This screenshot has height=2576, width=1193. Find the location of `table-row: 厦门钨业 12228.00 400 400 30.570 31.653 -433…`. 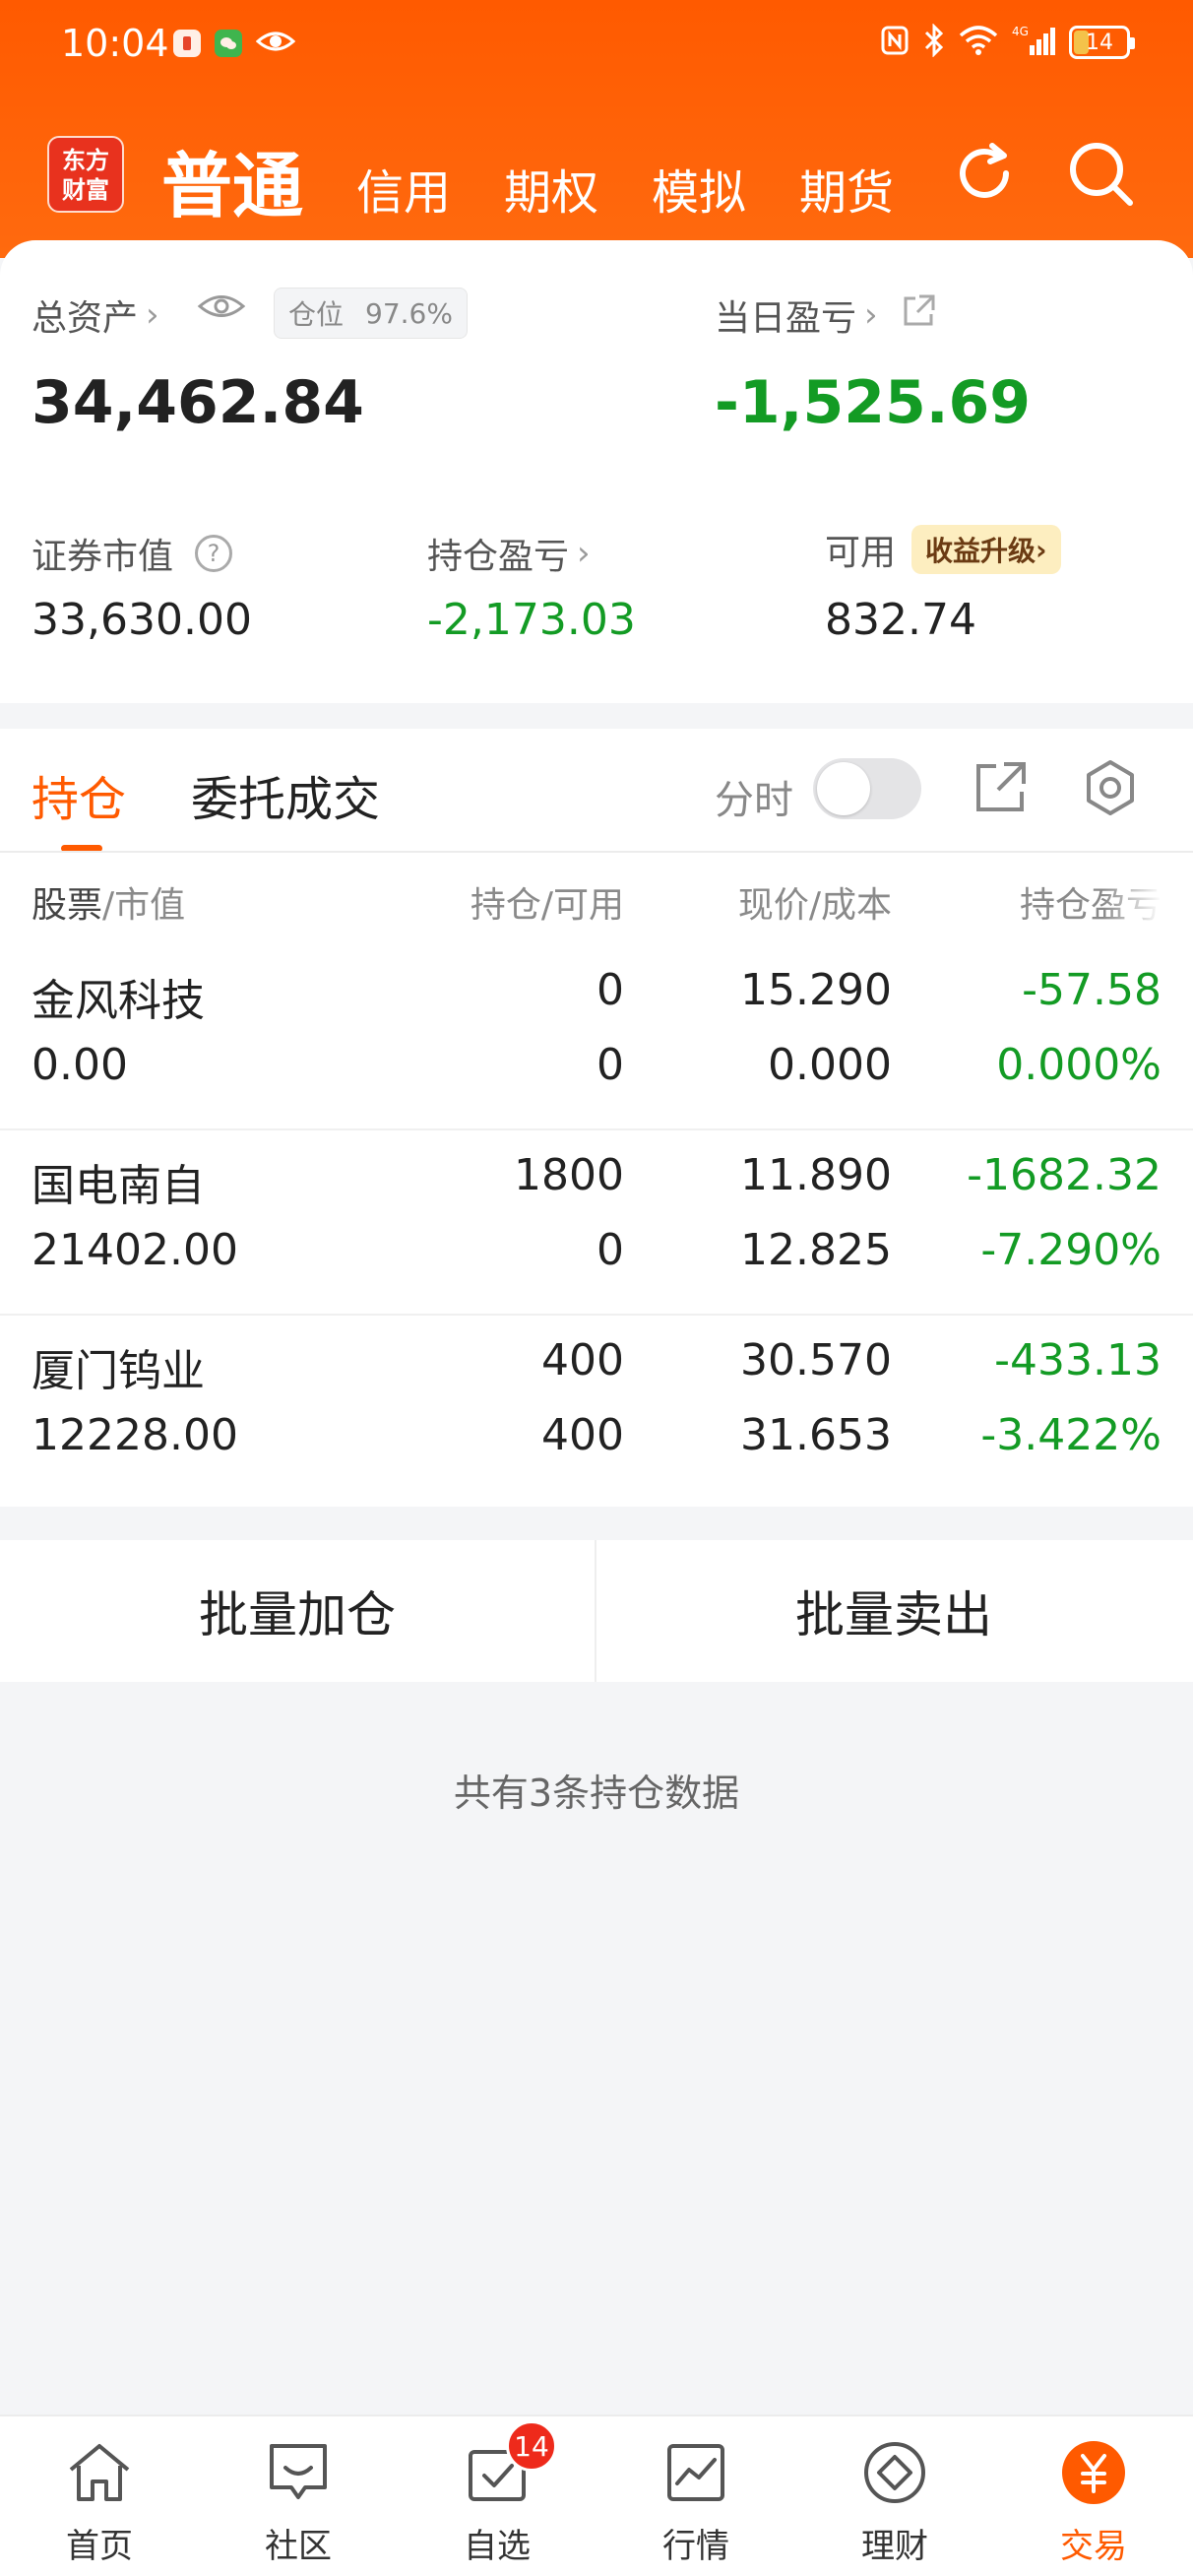

table-row: 厦门钨业 12228.00 400 400 30.570 31.653 -433… is located at coordinates (596, 1408).